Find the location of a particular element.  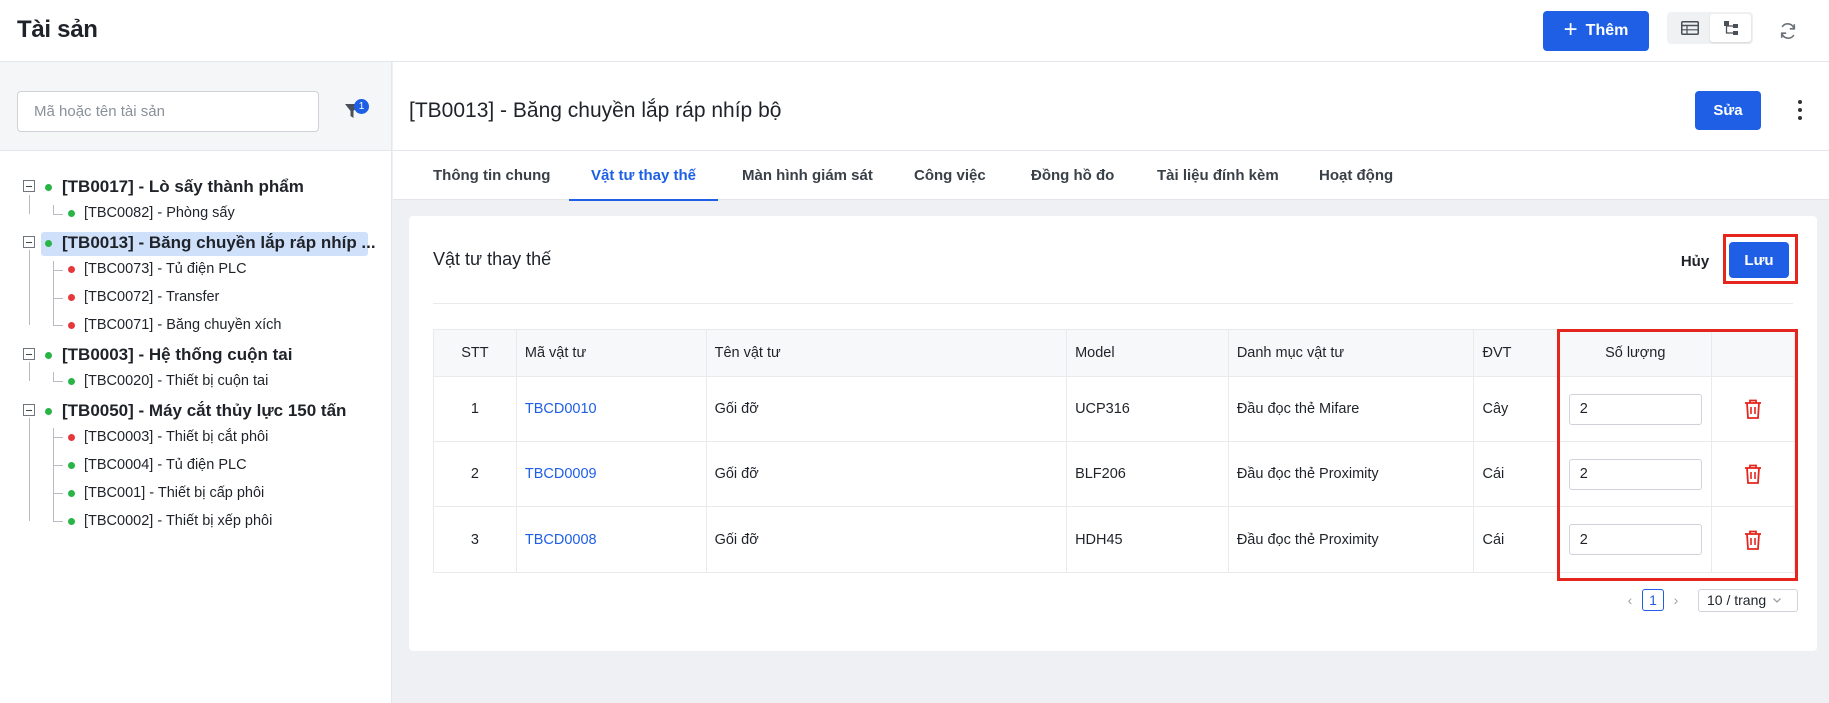

edit-button: Sửa is located at coordinates (1728, 110).